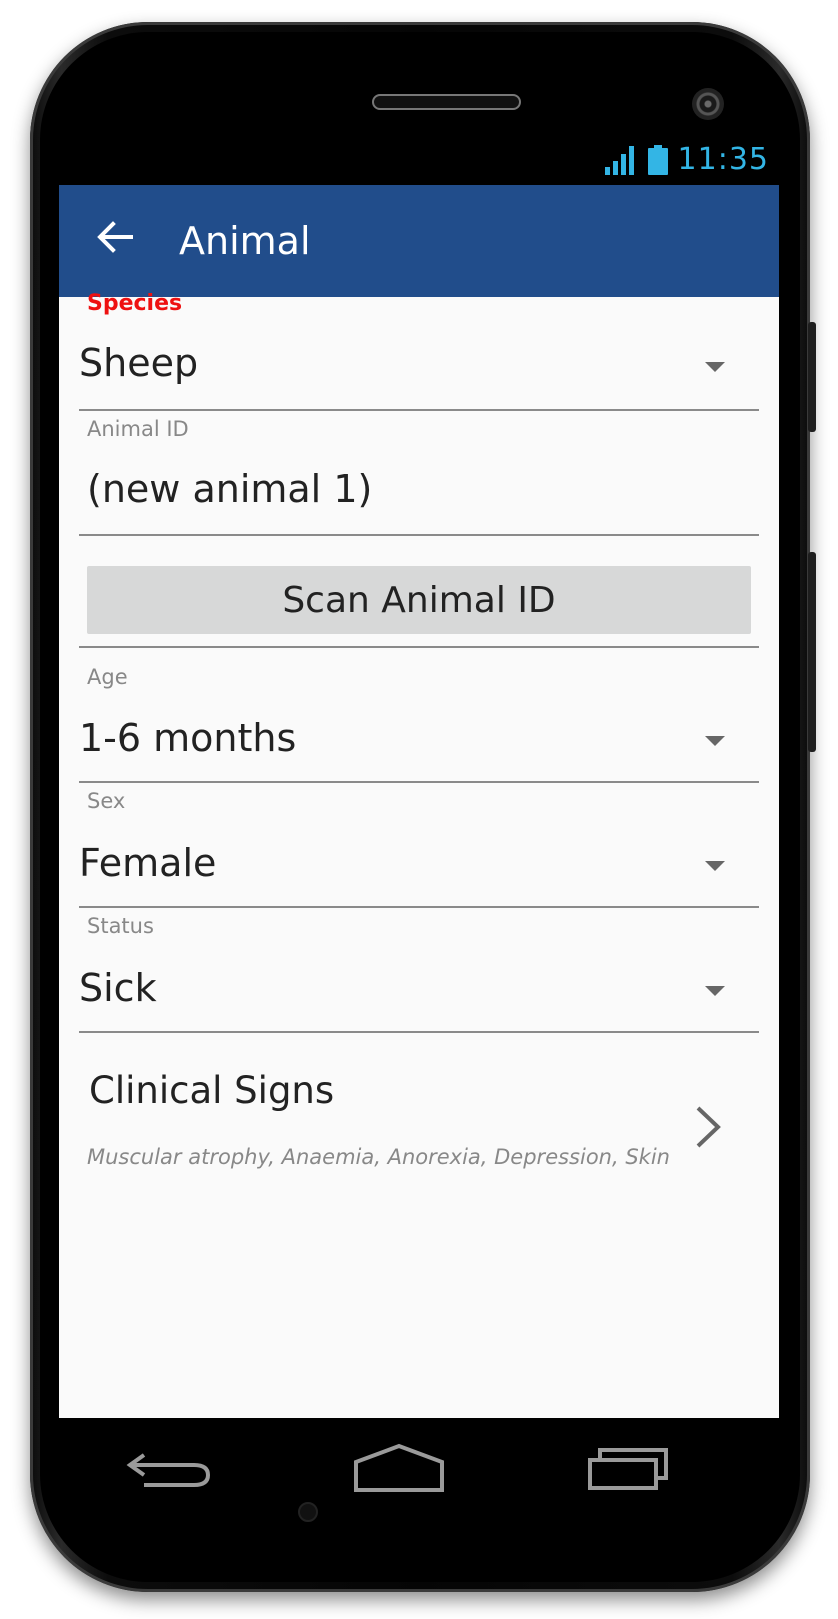 The height and width of the screenshot is (1619, 838). Describe the element at coordinates (245, 241) in the screenshot. I see `page-title: Animal` at that location.